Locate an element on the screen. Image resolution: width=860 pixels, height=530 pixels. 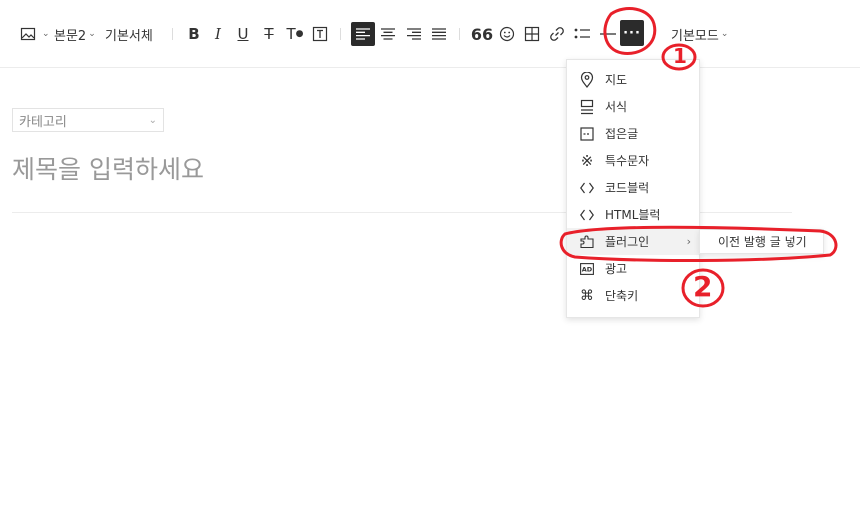
editor-mode-select: 기본모드 ⌄ is located at coordinates (699, 34).